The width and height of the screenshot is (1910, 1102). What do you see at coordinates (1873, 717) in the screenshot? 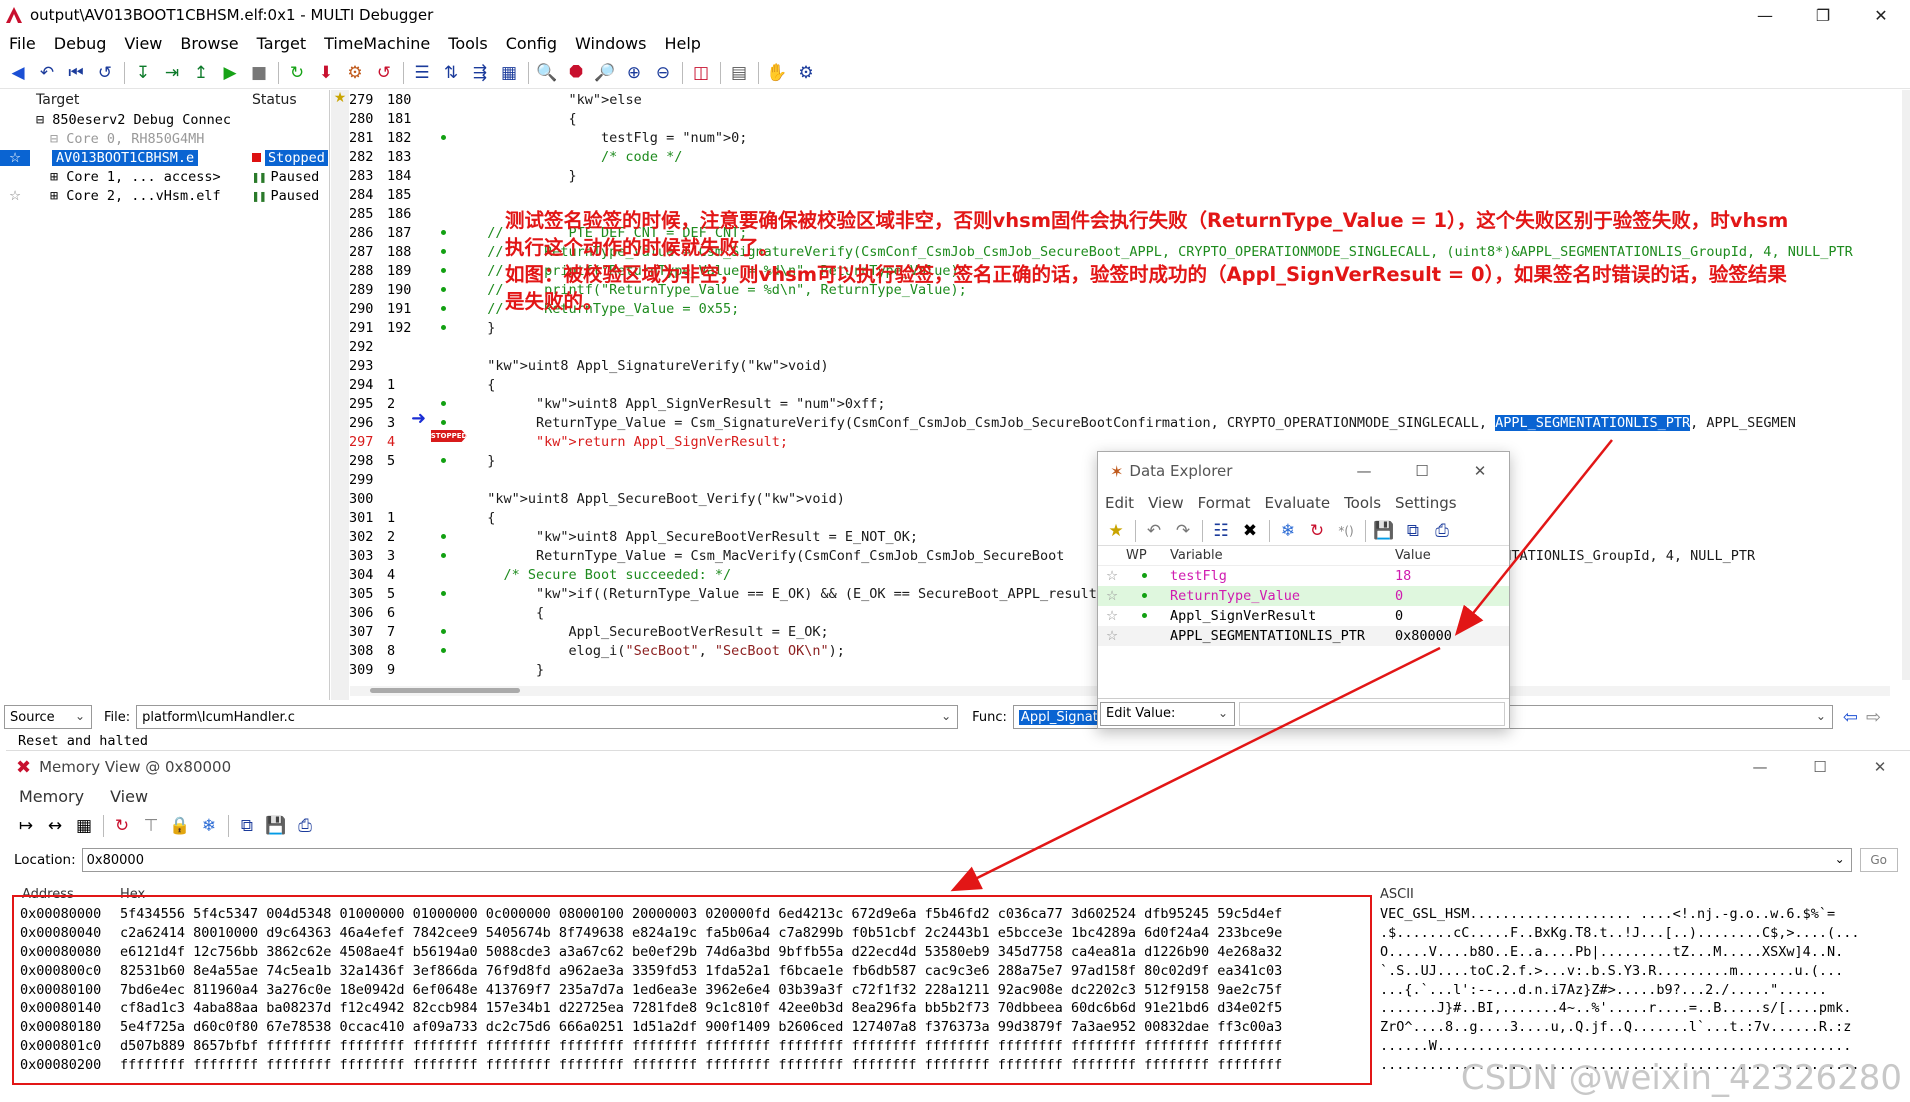
I see `go-forward-icon: ⇨` at bounding box center [1873, 717].